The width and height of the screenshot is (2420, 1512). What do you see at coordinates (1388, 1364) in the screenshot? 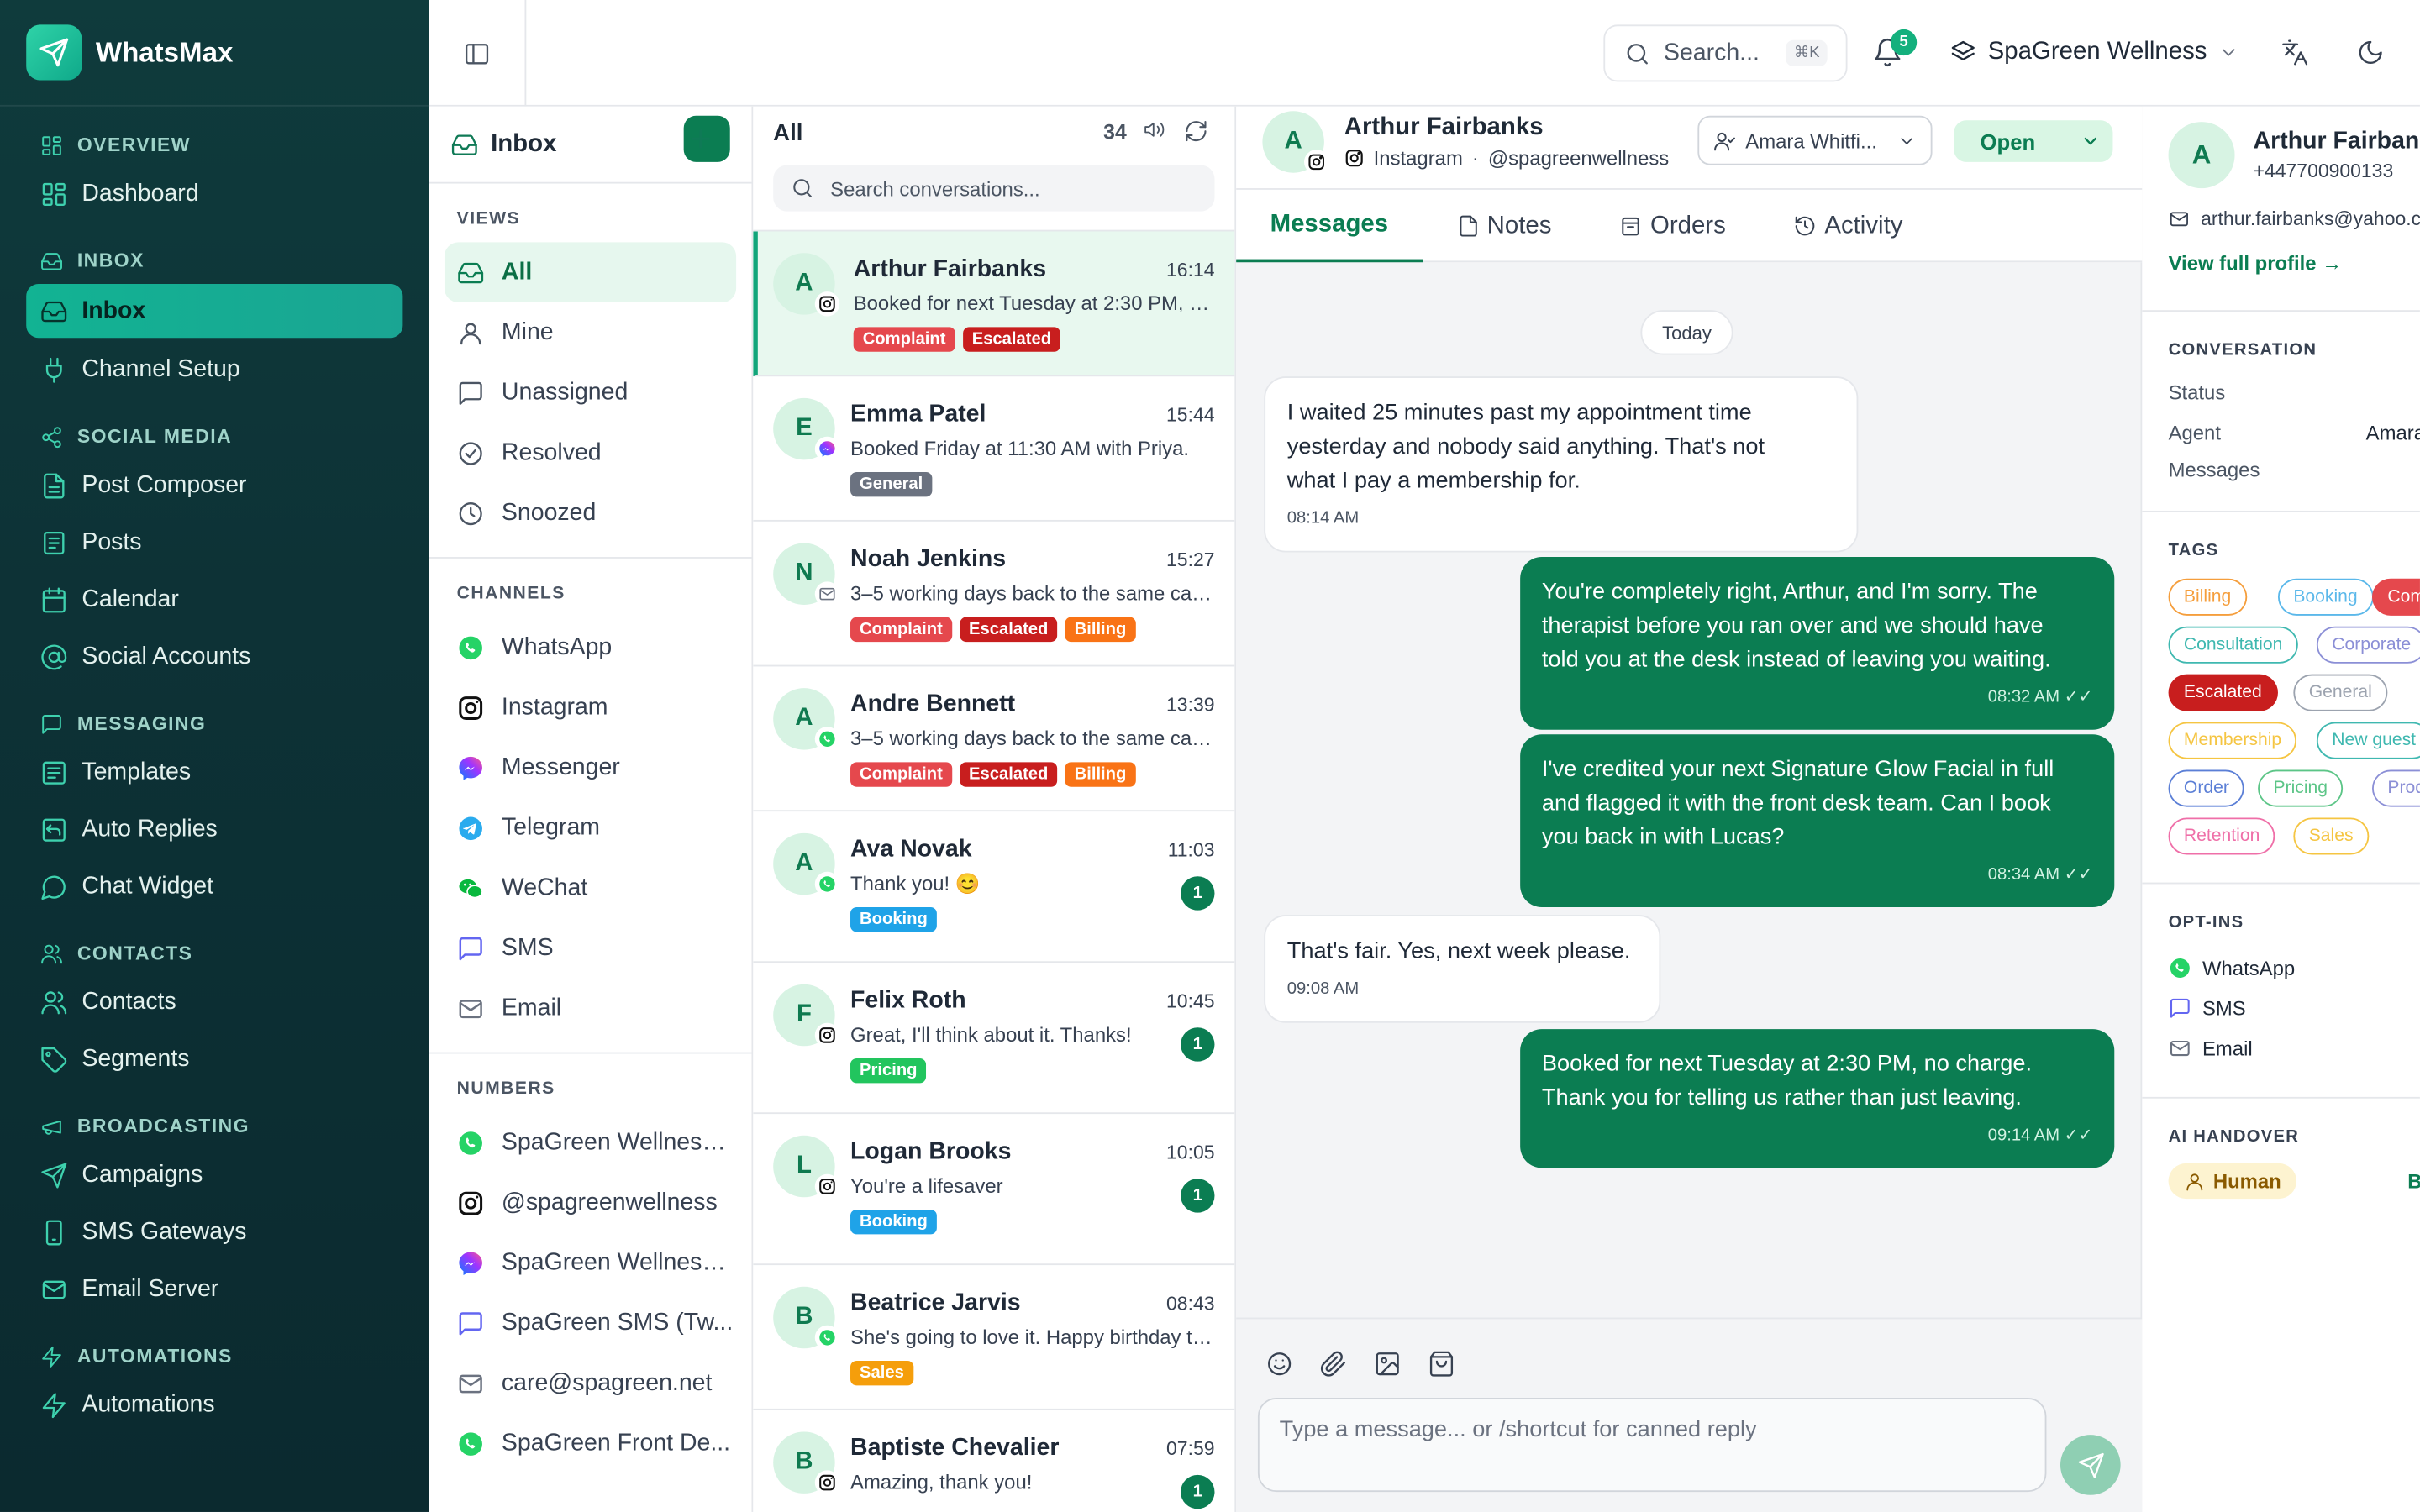
I see `image-button` at bounding box center [1388, 1364].